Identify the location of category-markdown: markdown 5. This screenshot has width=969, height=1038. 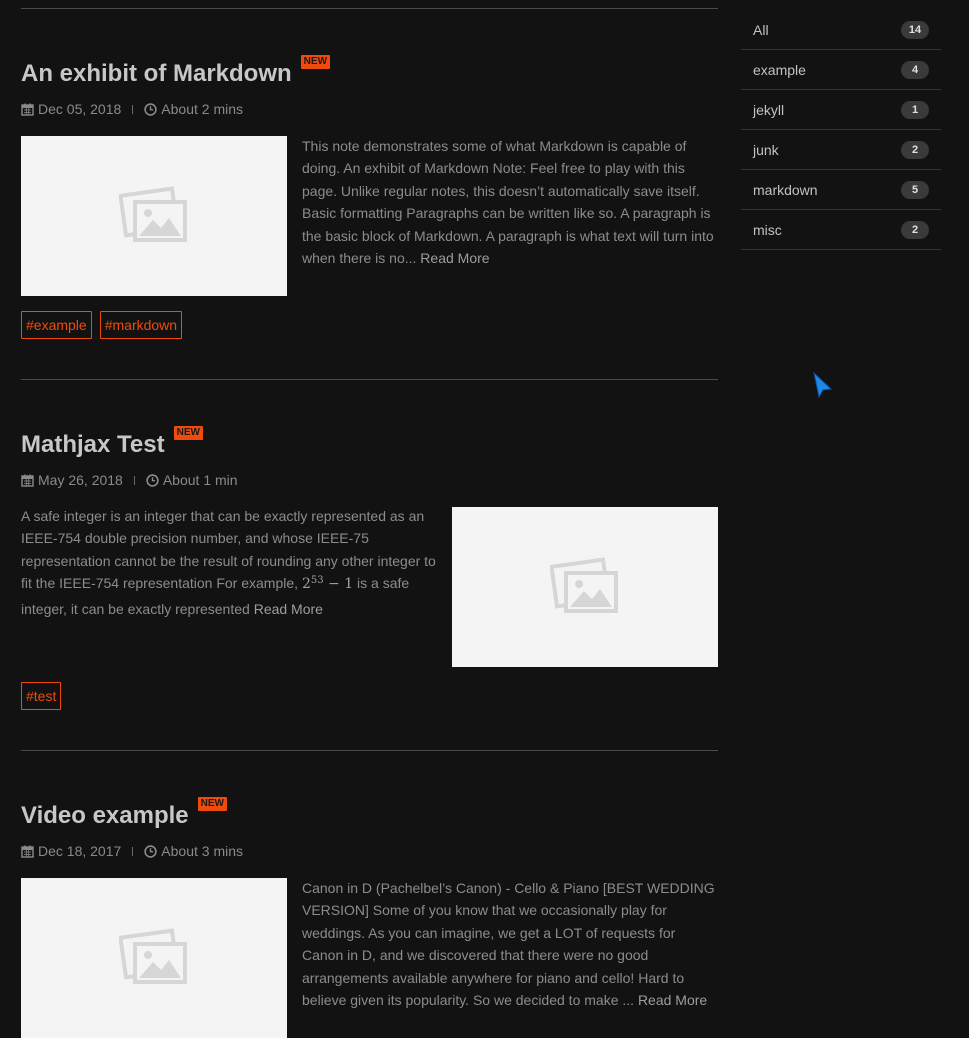
(841, 190).